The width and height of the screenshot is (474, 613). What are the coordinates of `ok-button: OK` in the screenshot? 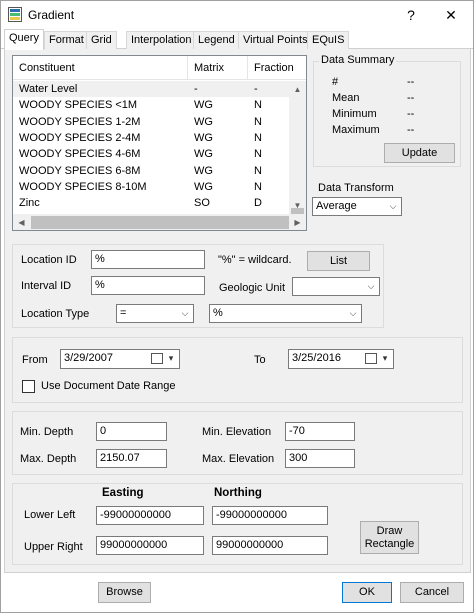 It's located at (367, 592).